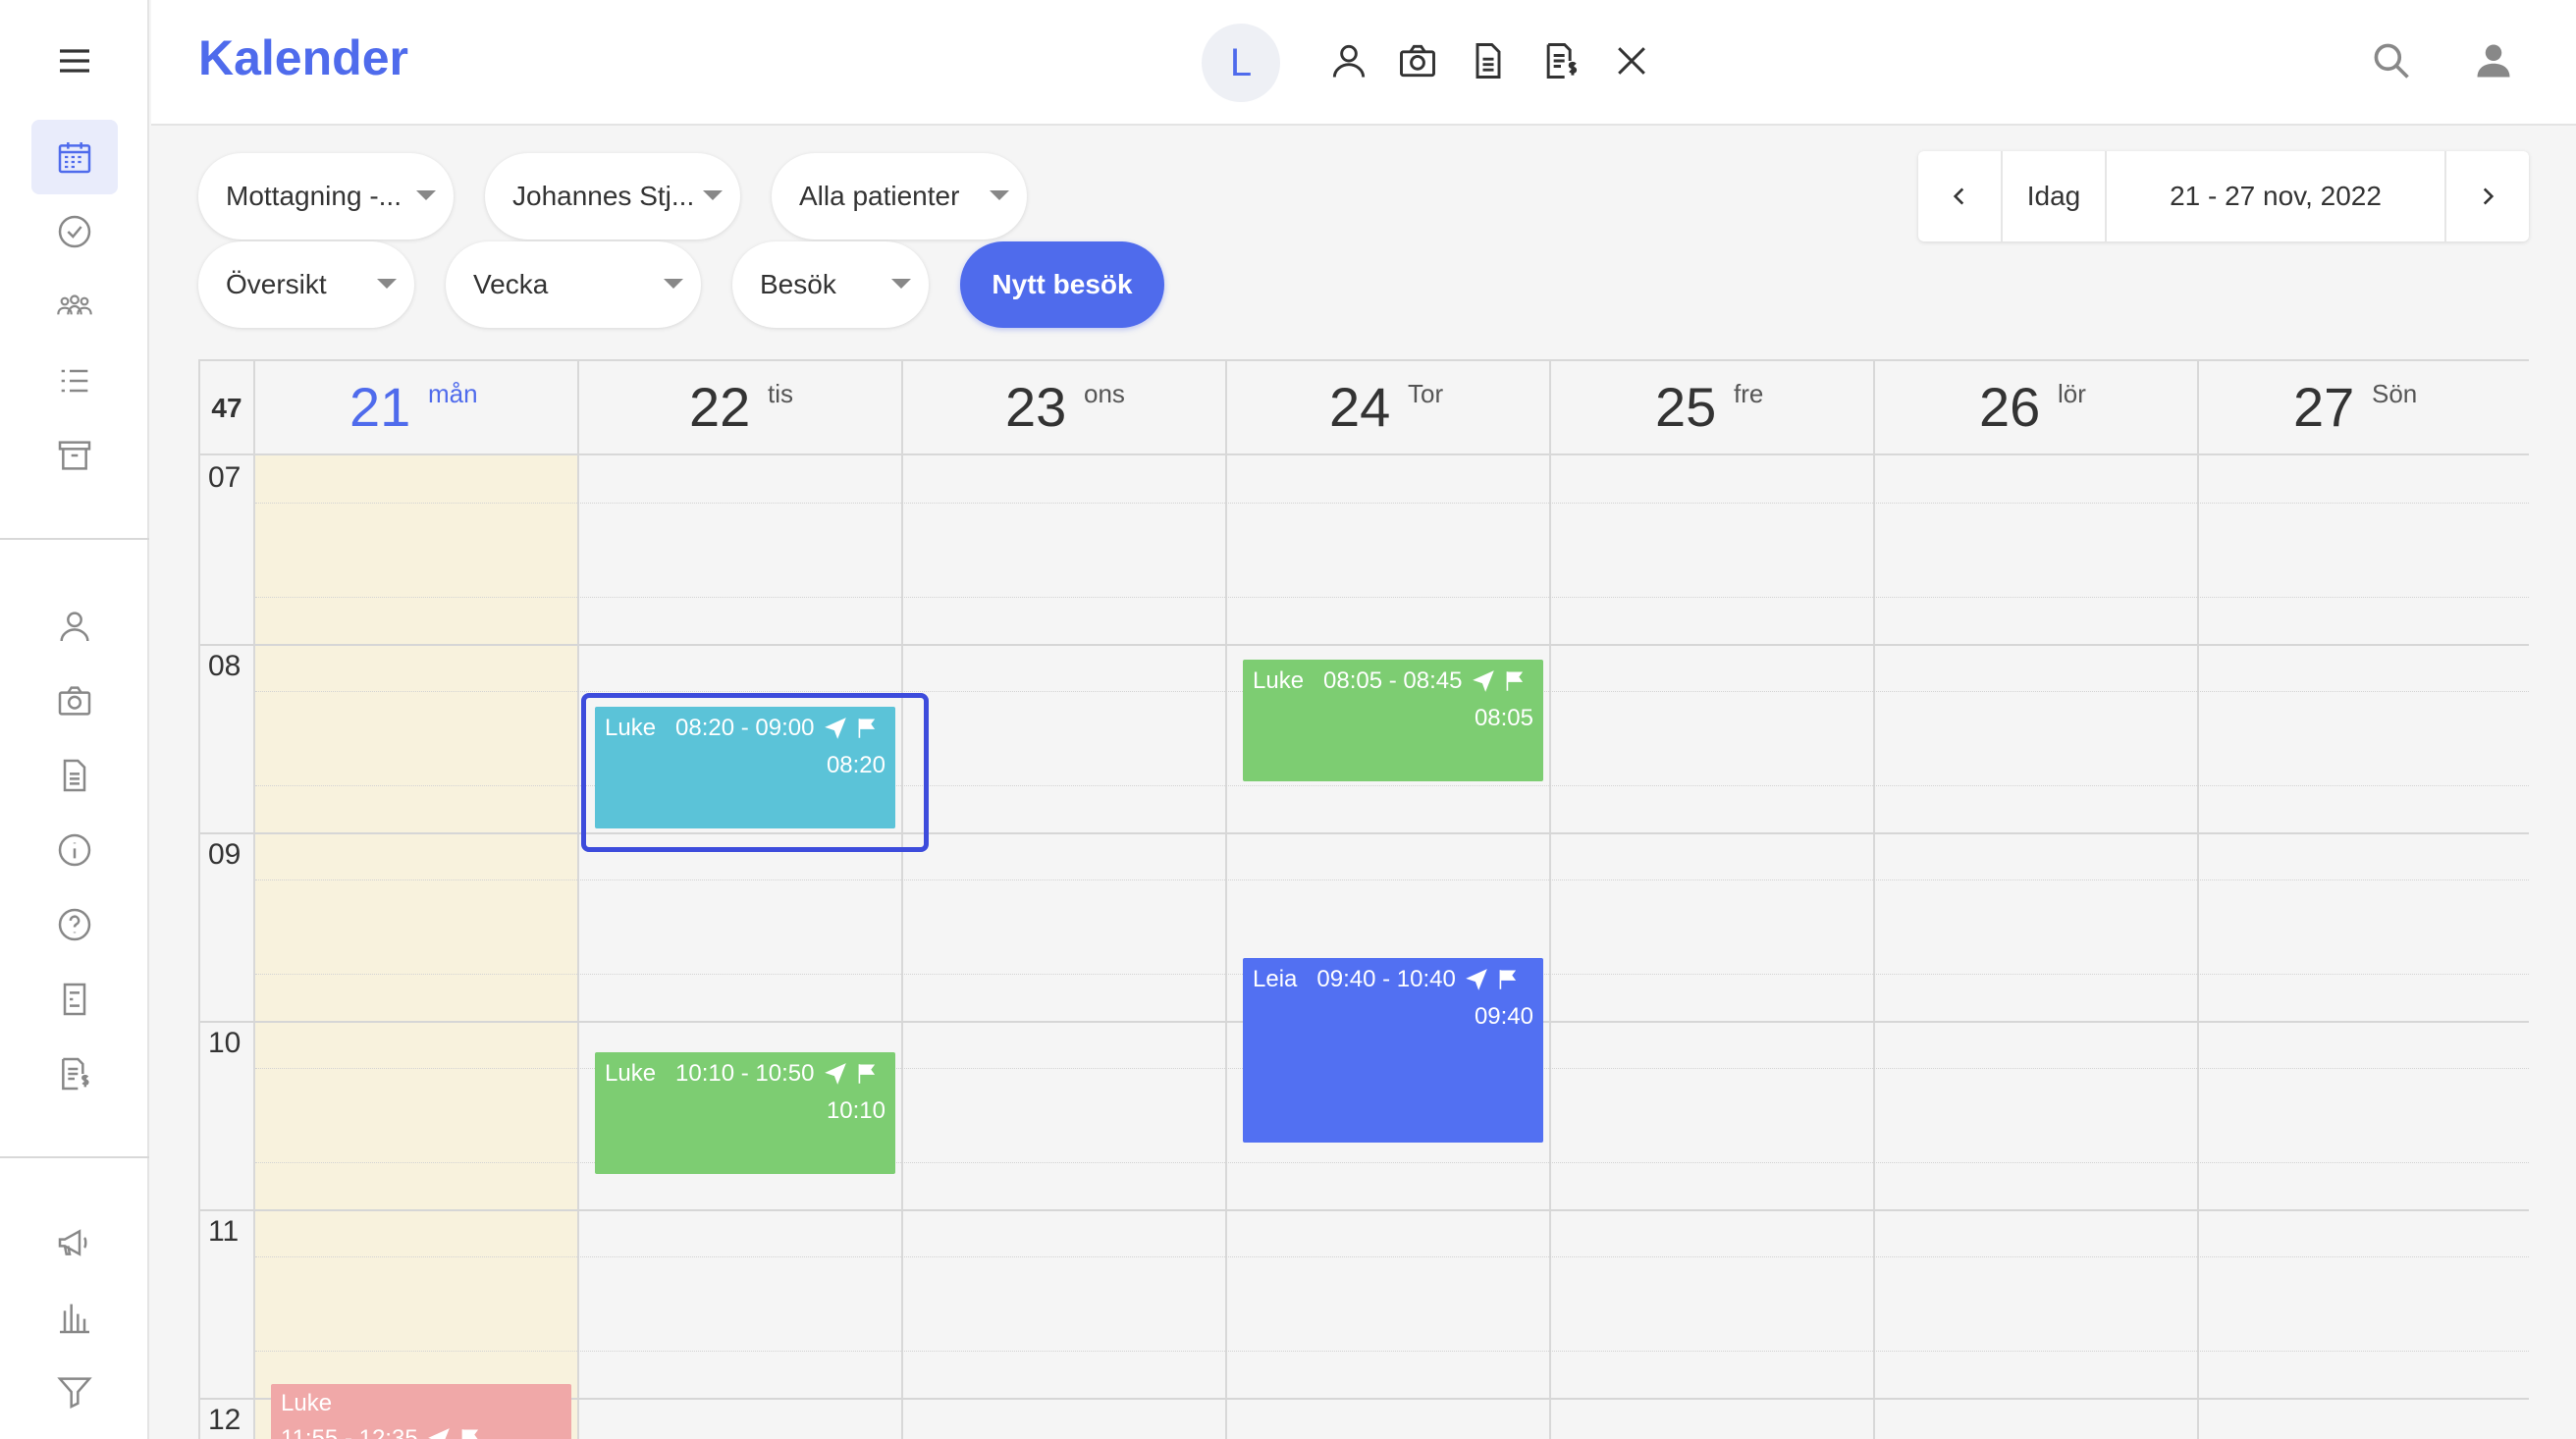 Image resolution: width=2576 pixels, height=1439 pixels. What do you see at coordinates (2054, 196) in the screenshot?
I see `today-button: Idag` at bounding box center [2054, 196].